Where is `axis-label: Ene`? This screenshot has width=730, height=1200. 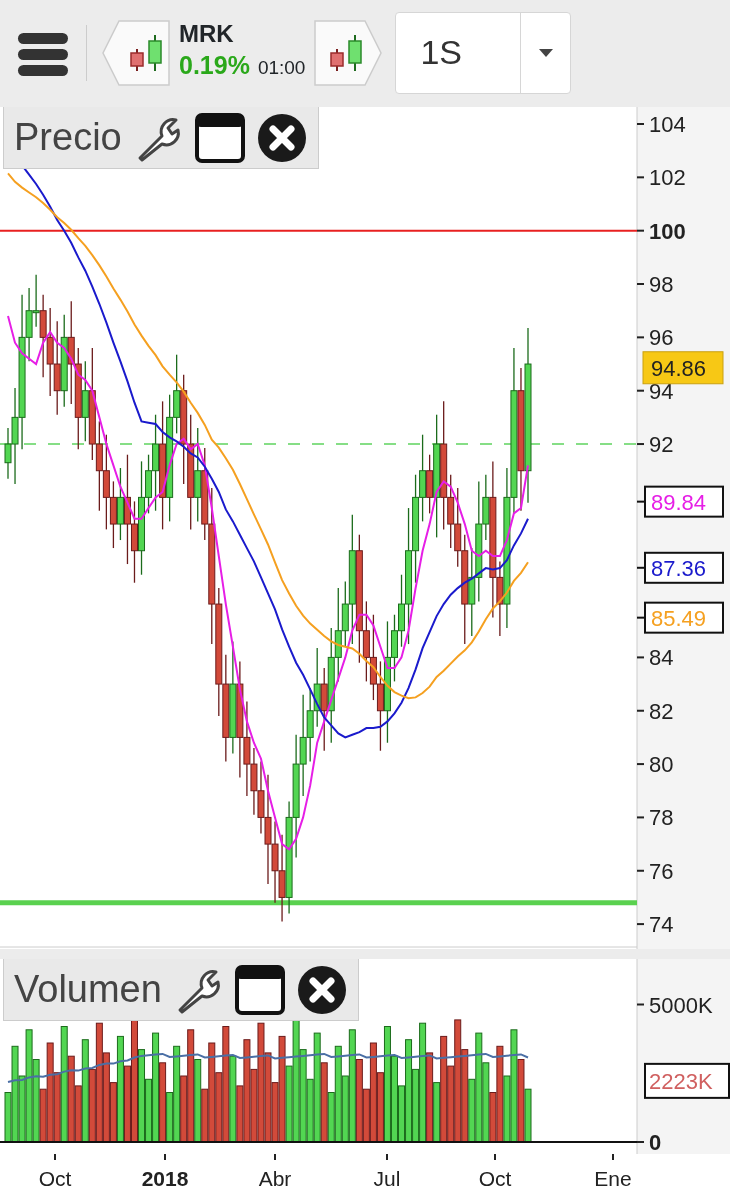 axis-label: Ene is located at coordinates (613, 1178).